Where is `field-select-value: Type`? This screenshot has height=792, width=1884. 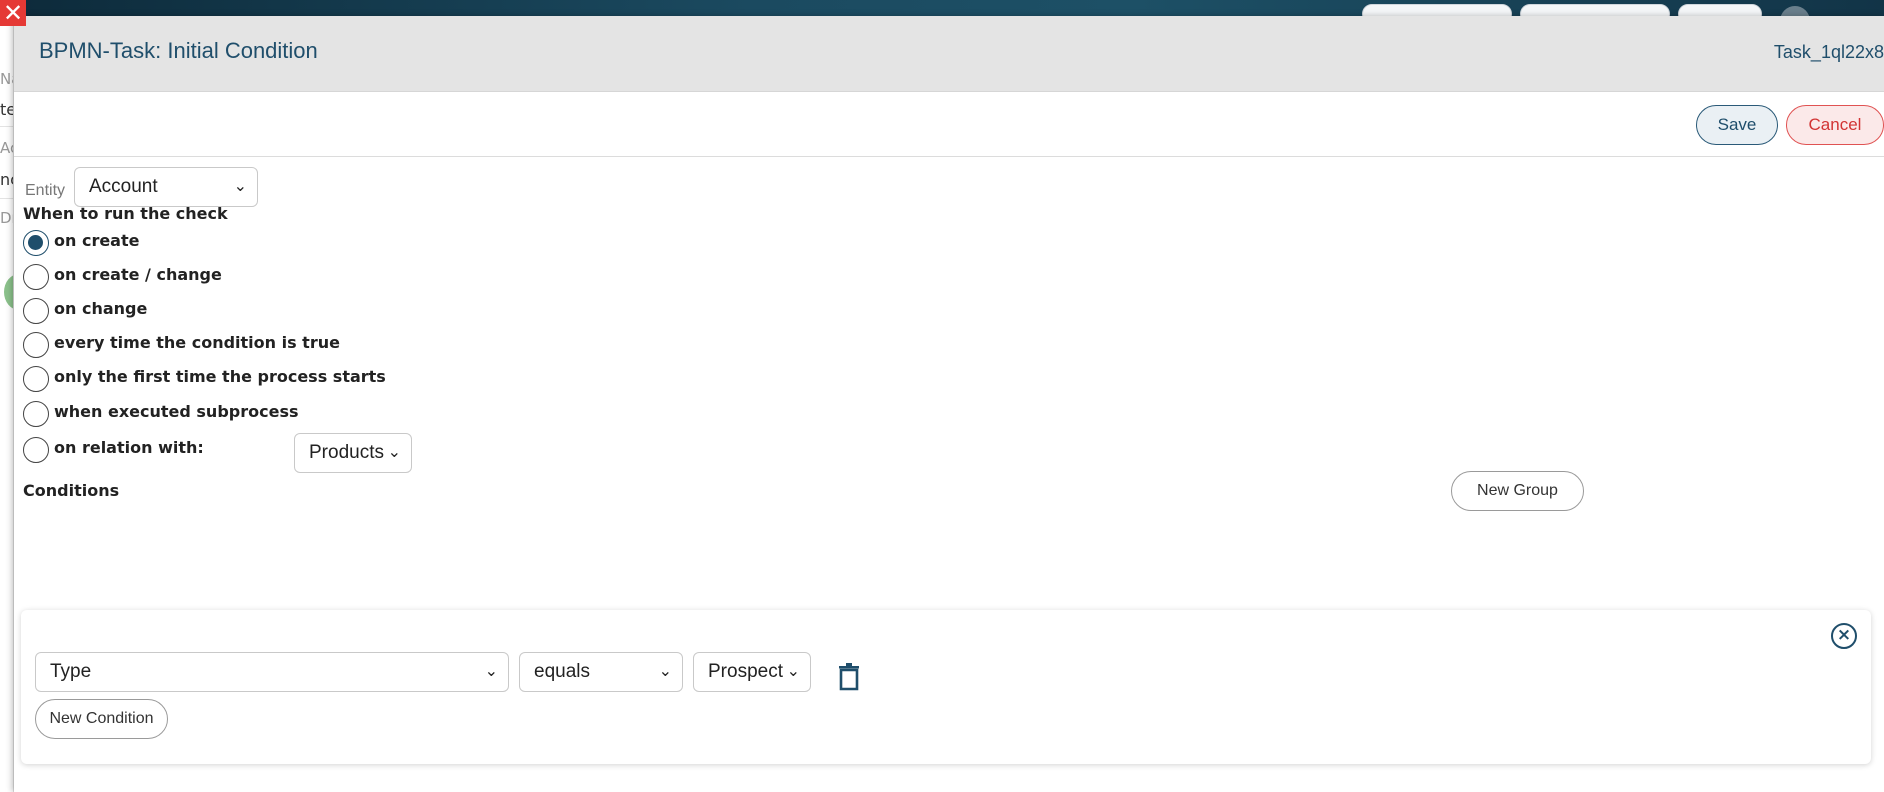
field-select-value: Type is located at coordinates (71, 671).